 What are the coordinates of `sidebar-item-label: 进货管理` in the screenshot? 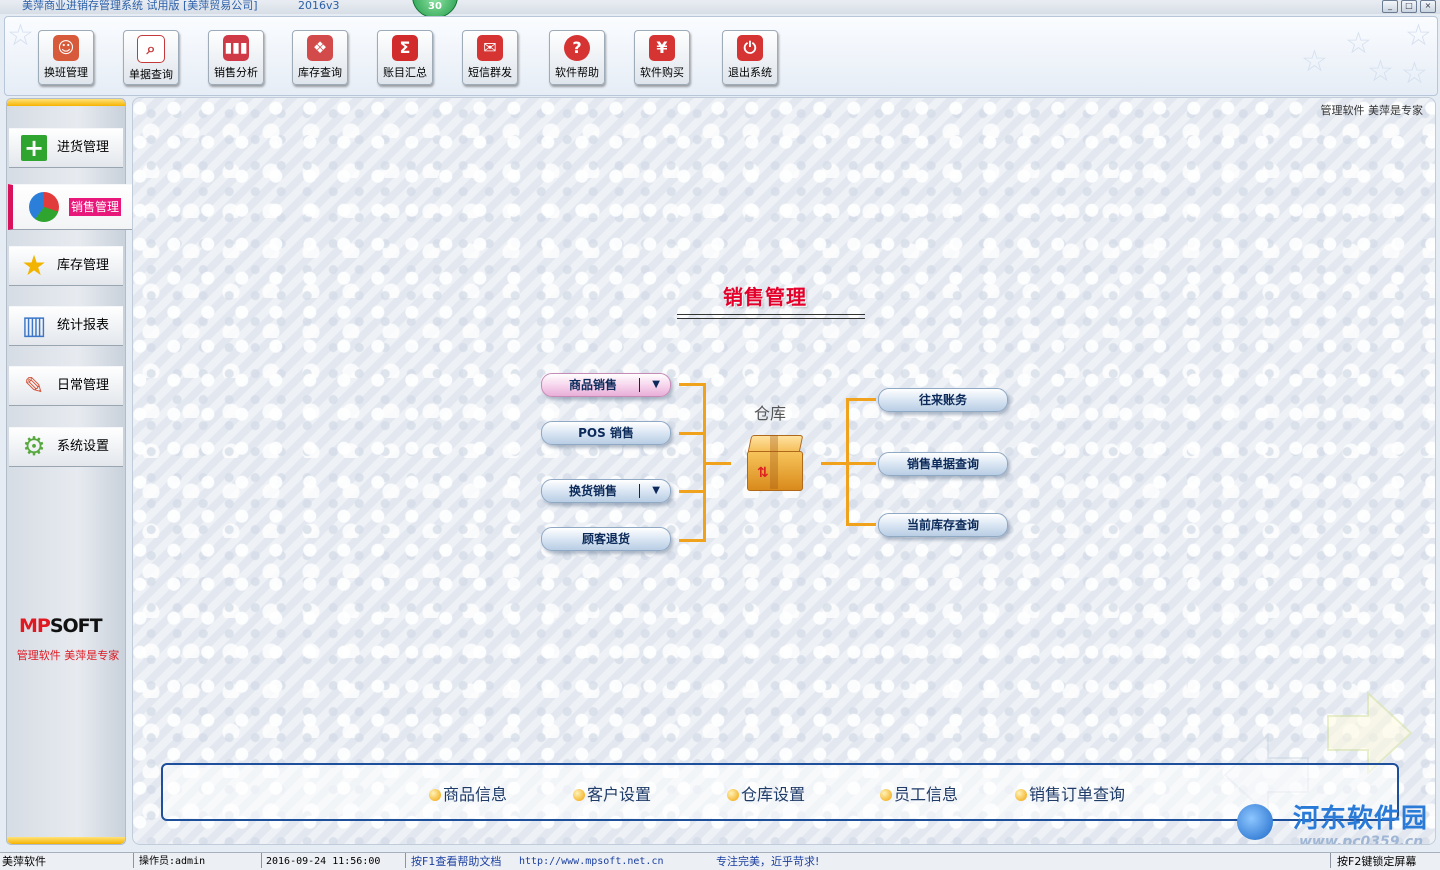 It's located at (83, 147).